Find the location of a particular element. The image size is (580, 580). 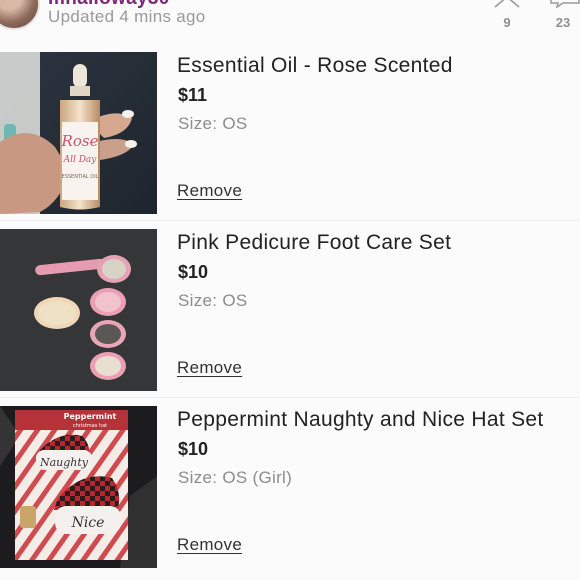

product-image-essential-oil: Rose All Day ESSENTIAL OIL is located at coordinates (78, 133).